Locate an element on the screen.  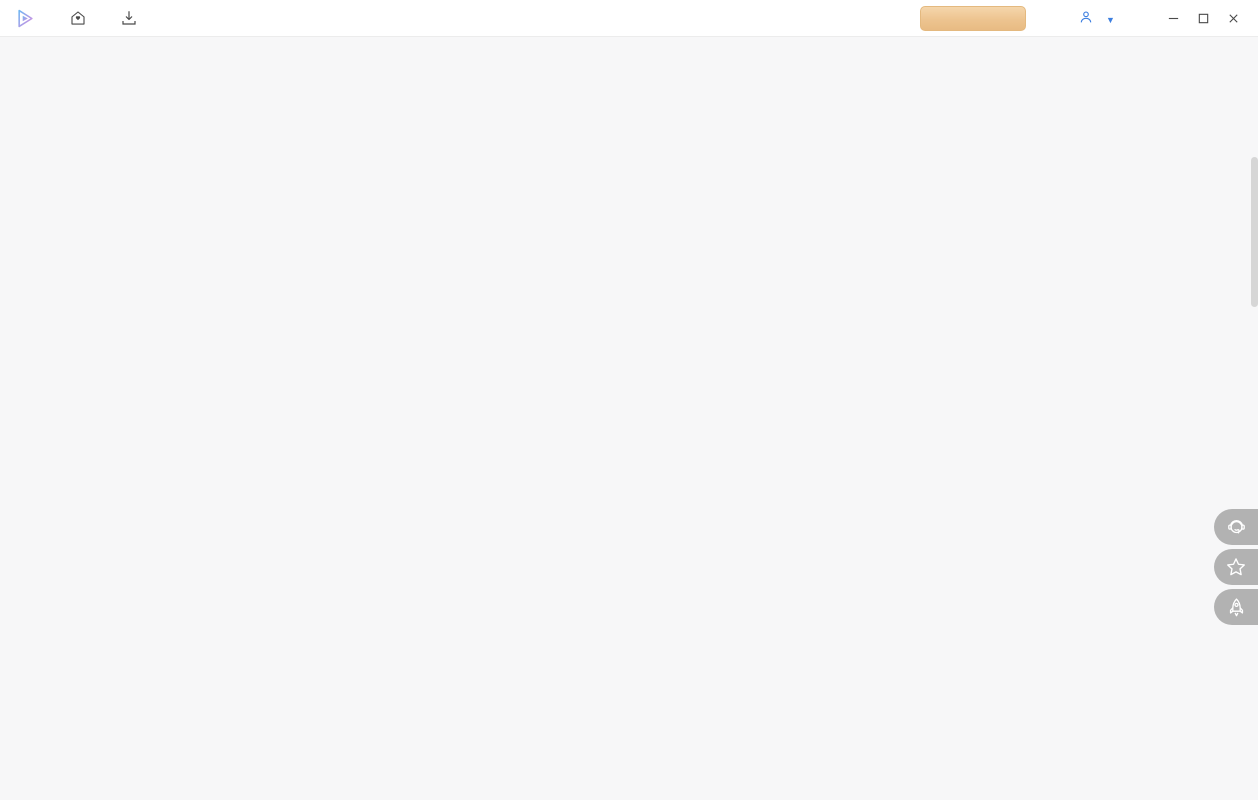
rocket-icon is located at coordinates (1236, 607).